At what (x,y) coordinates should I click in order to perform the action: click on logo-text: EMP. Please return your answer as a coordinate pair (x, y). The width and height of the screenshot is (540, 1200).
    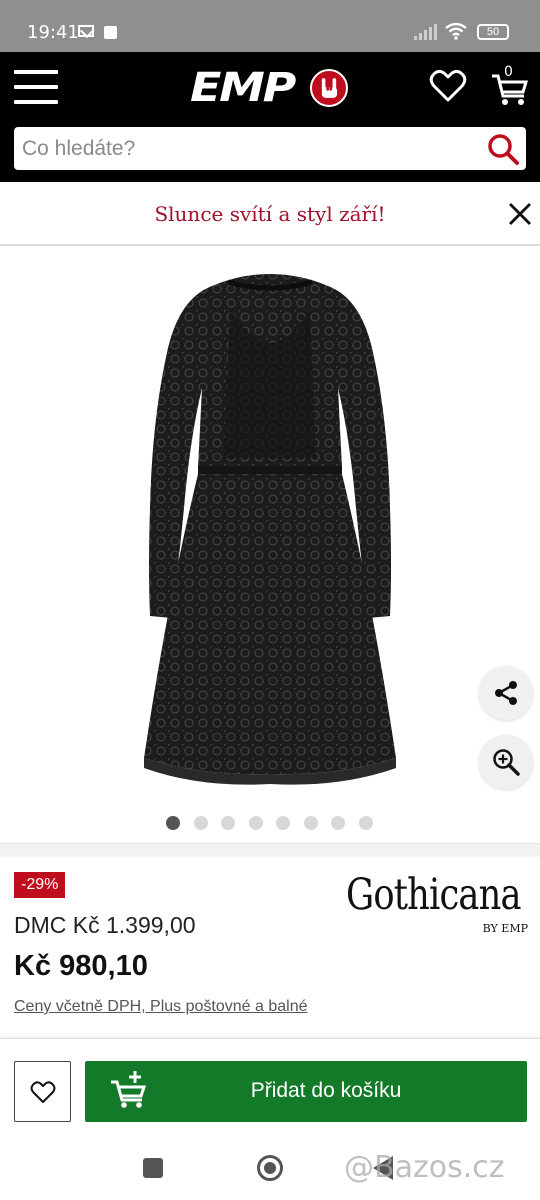
    Looking at the image, I should click on (243, 88).